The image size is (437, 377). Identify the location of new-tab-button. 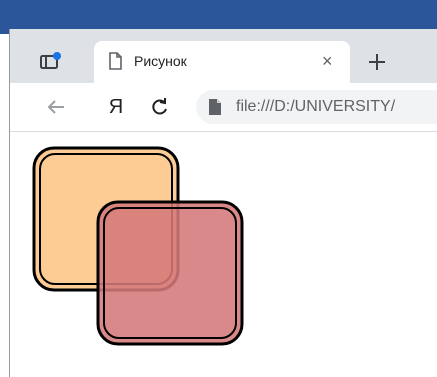
(377, 62).